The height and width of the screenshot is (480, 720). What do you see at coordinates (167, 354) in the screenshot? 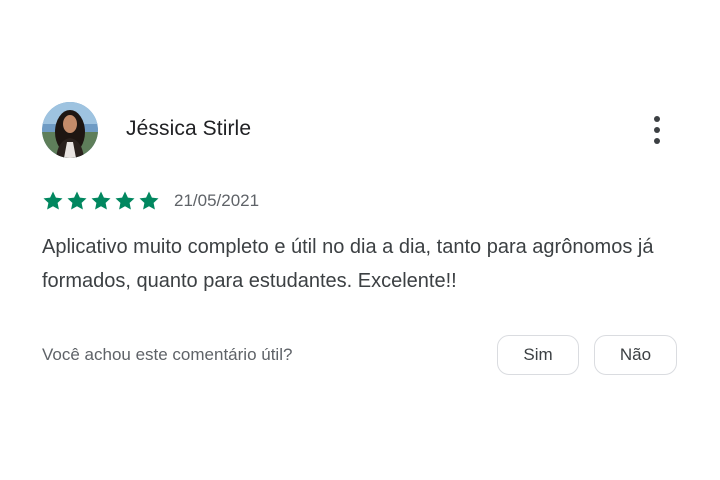
I see `helpful-question: Você achou este comentário útil?` at bounding box center [167, 354].